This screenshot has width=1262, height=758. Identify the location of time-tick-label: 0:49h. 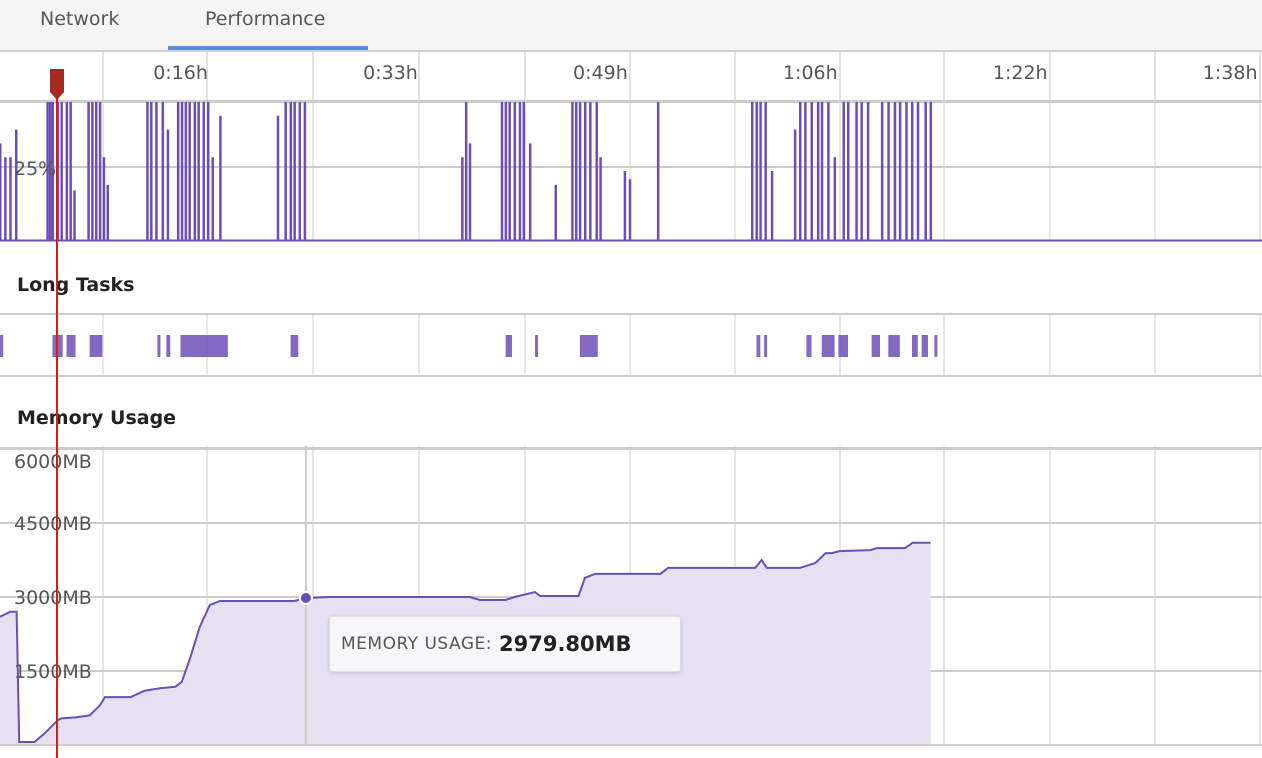
(600, 73).